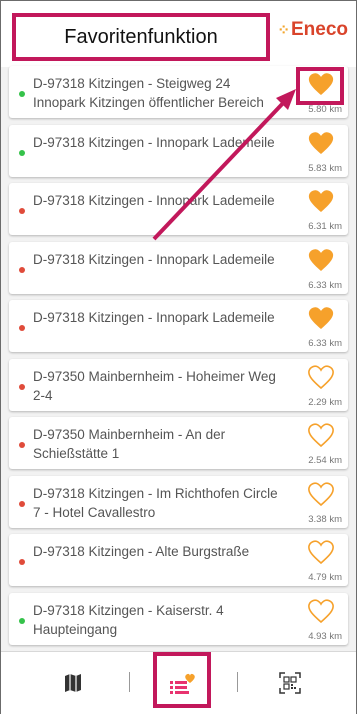 The image size is (357, 714). I want to click on station-distance: 4.93 km, so click(325, 636).